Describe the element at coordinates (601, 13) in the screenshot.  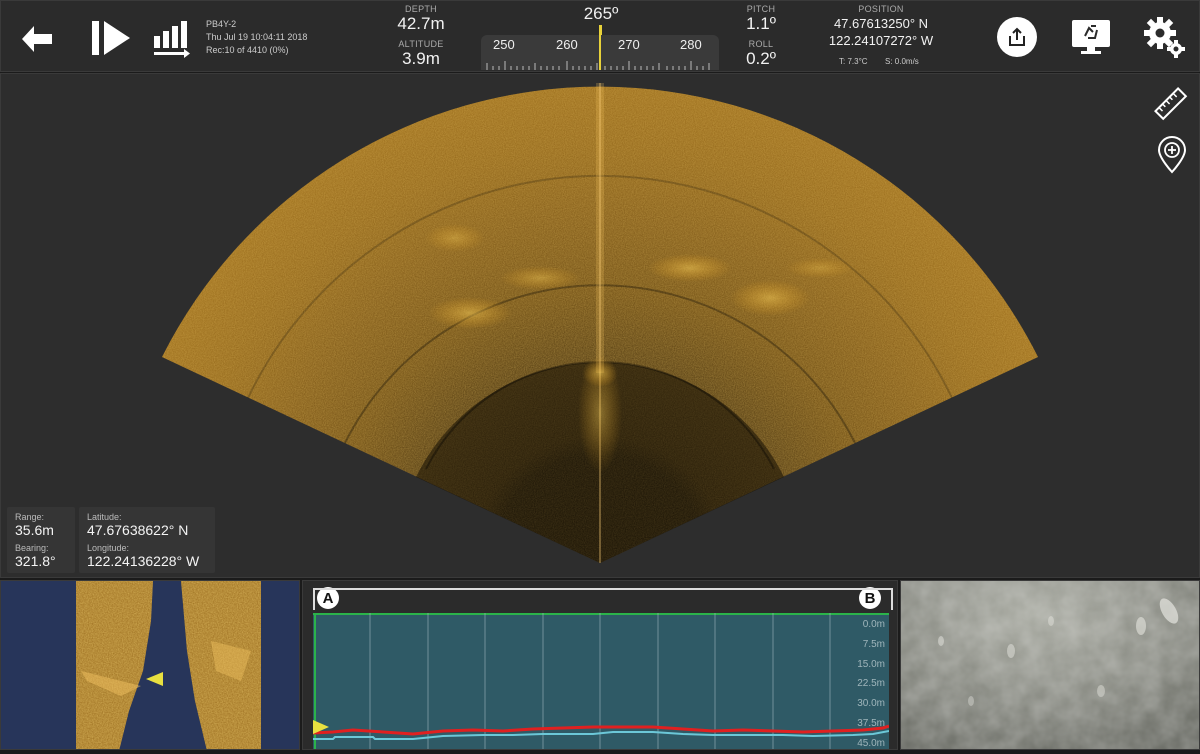
I see `heading-value: 265º` at that location.